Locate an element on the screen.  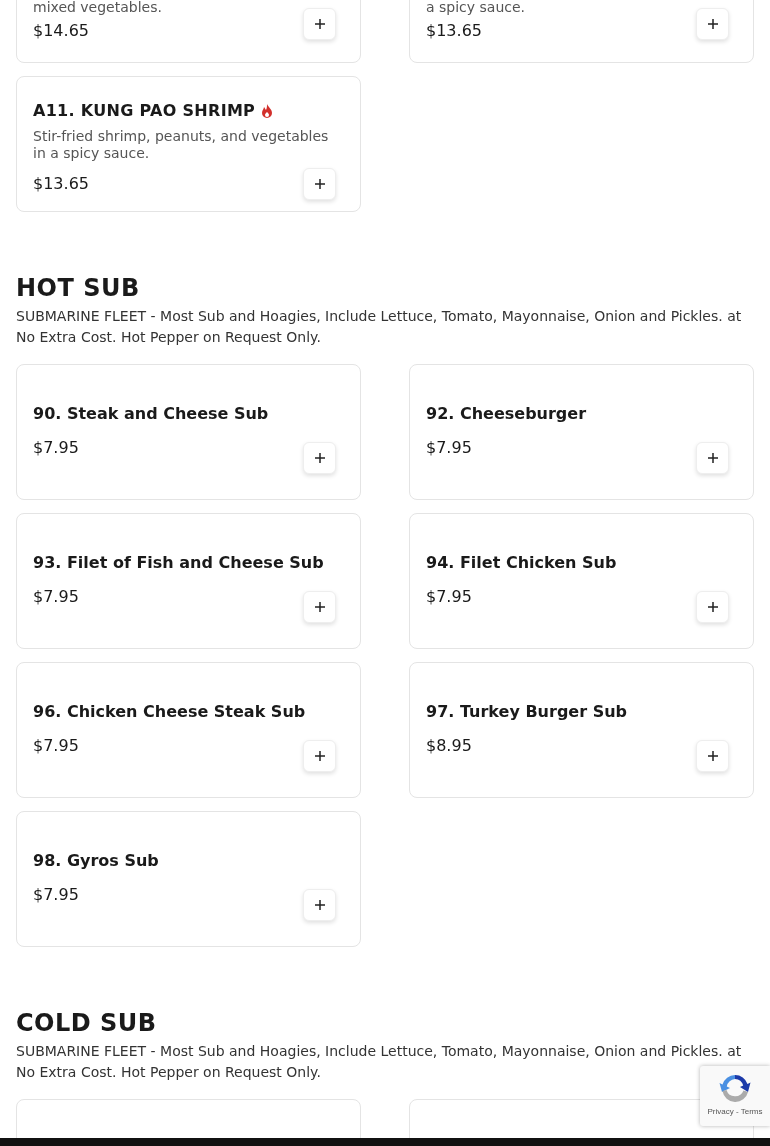
item-description: mixed vegetables. is located at coordinates (98, 7).